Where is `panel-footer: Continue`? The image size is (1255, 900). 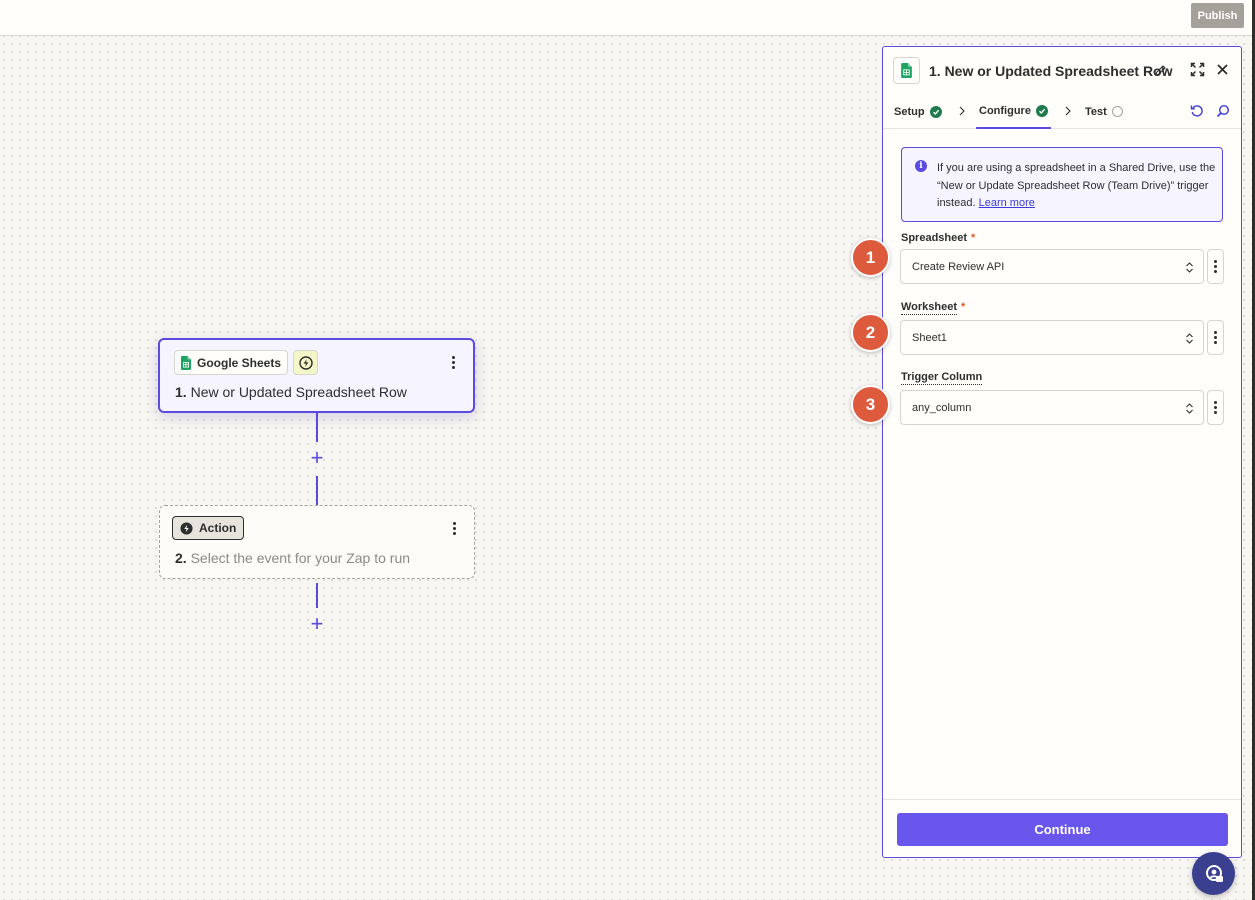
panel-footer: Continue is located at coordinates (1062, 828).